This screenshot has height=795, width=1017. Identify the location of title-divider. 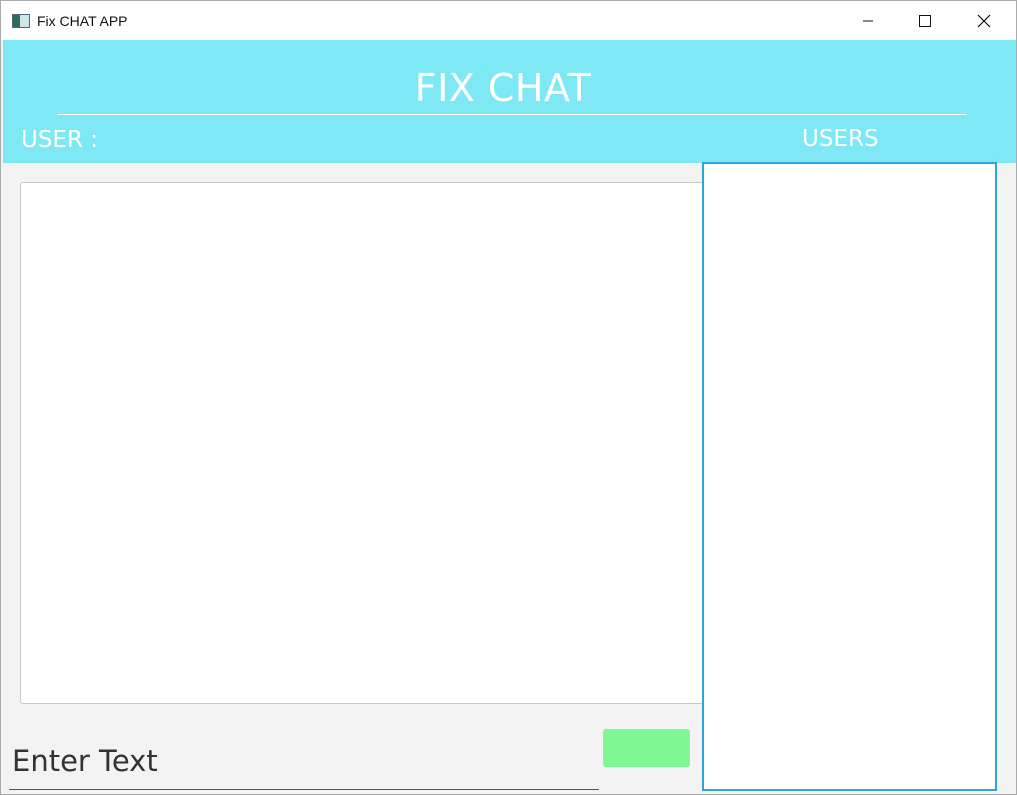
(512, 114).